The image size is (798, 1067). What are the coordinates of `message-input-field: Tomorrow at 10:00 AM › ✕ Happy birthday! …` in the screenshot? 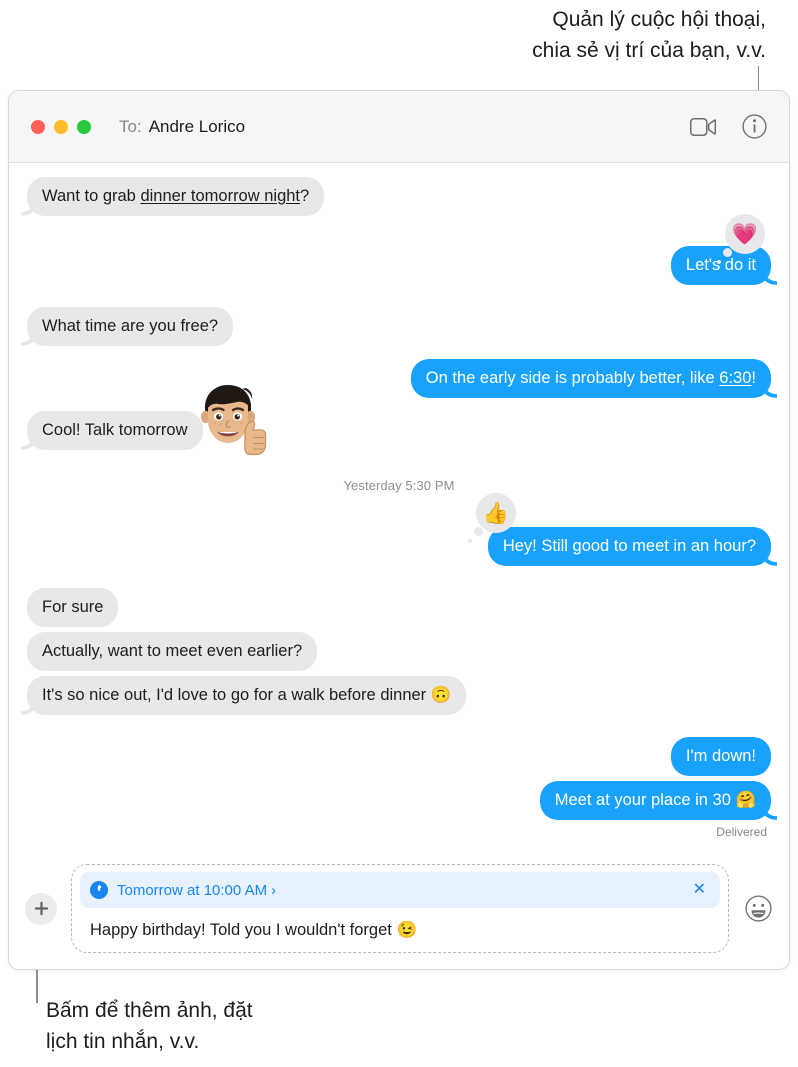 It's located at (400, 908).